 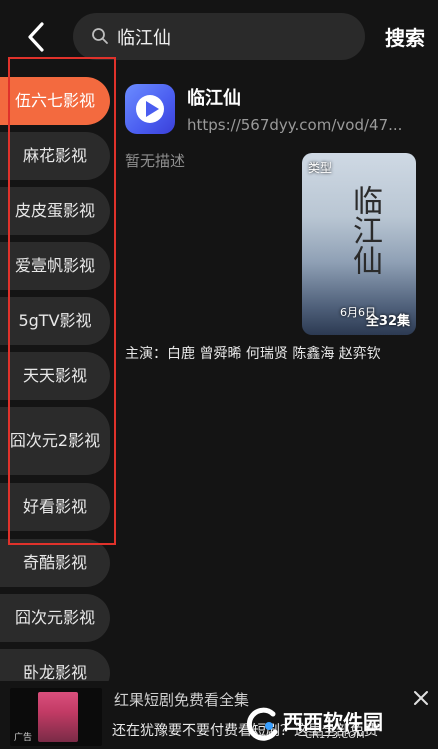 I want to click on site-watermark: 西西软件园 CR173.COM, so click(x=332, y=724).